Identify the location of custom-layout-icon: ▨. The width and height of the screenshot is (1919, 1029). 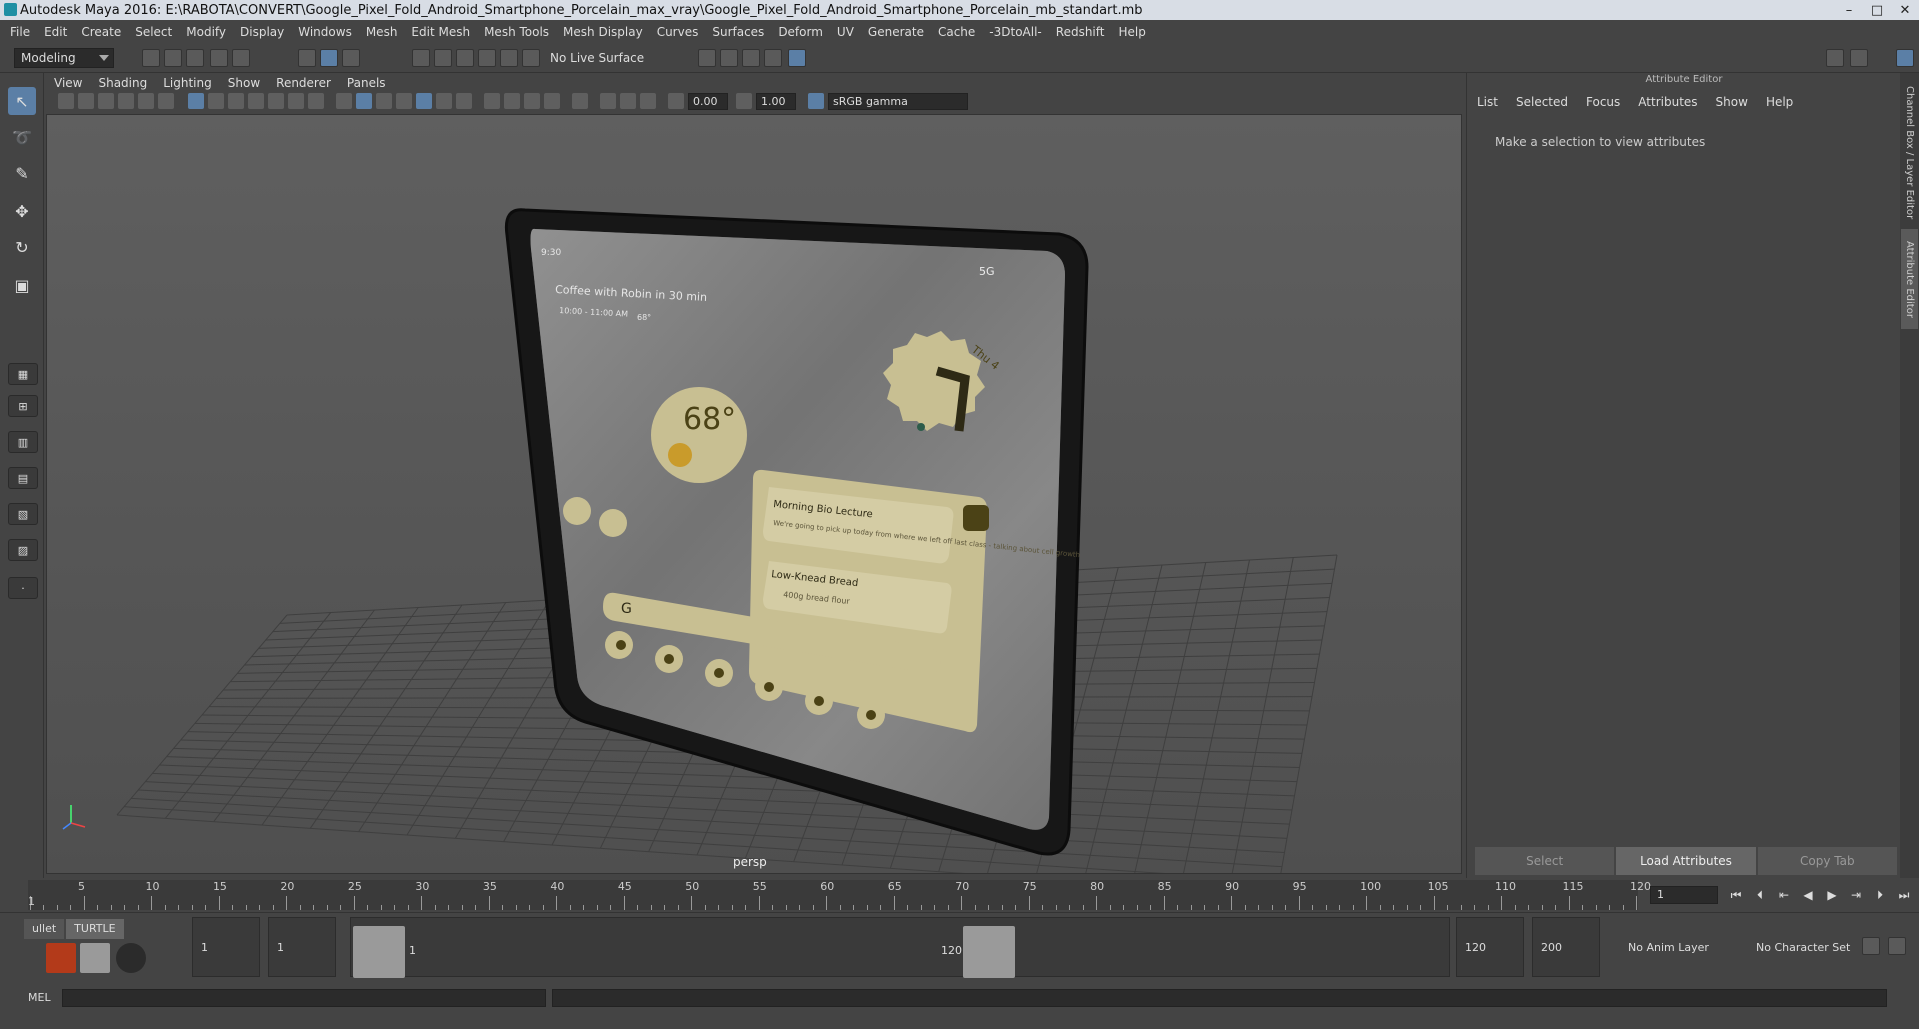
(23, 550).